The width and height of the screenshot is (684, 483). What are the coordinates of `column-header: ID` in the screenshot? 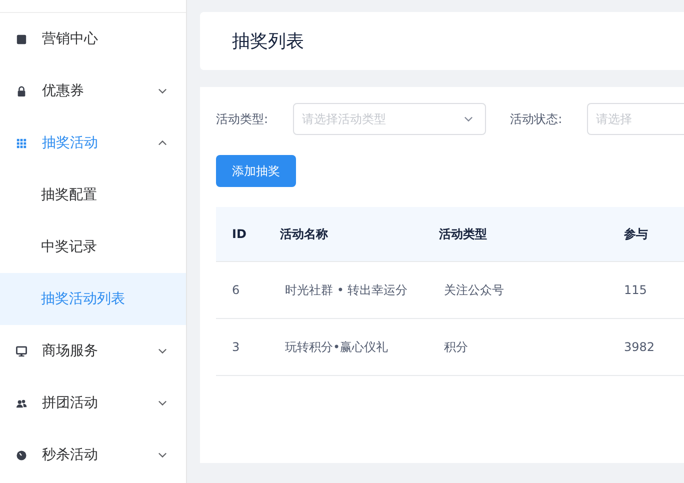 It's located at (239, 234).